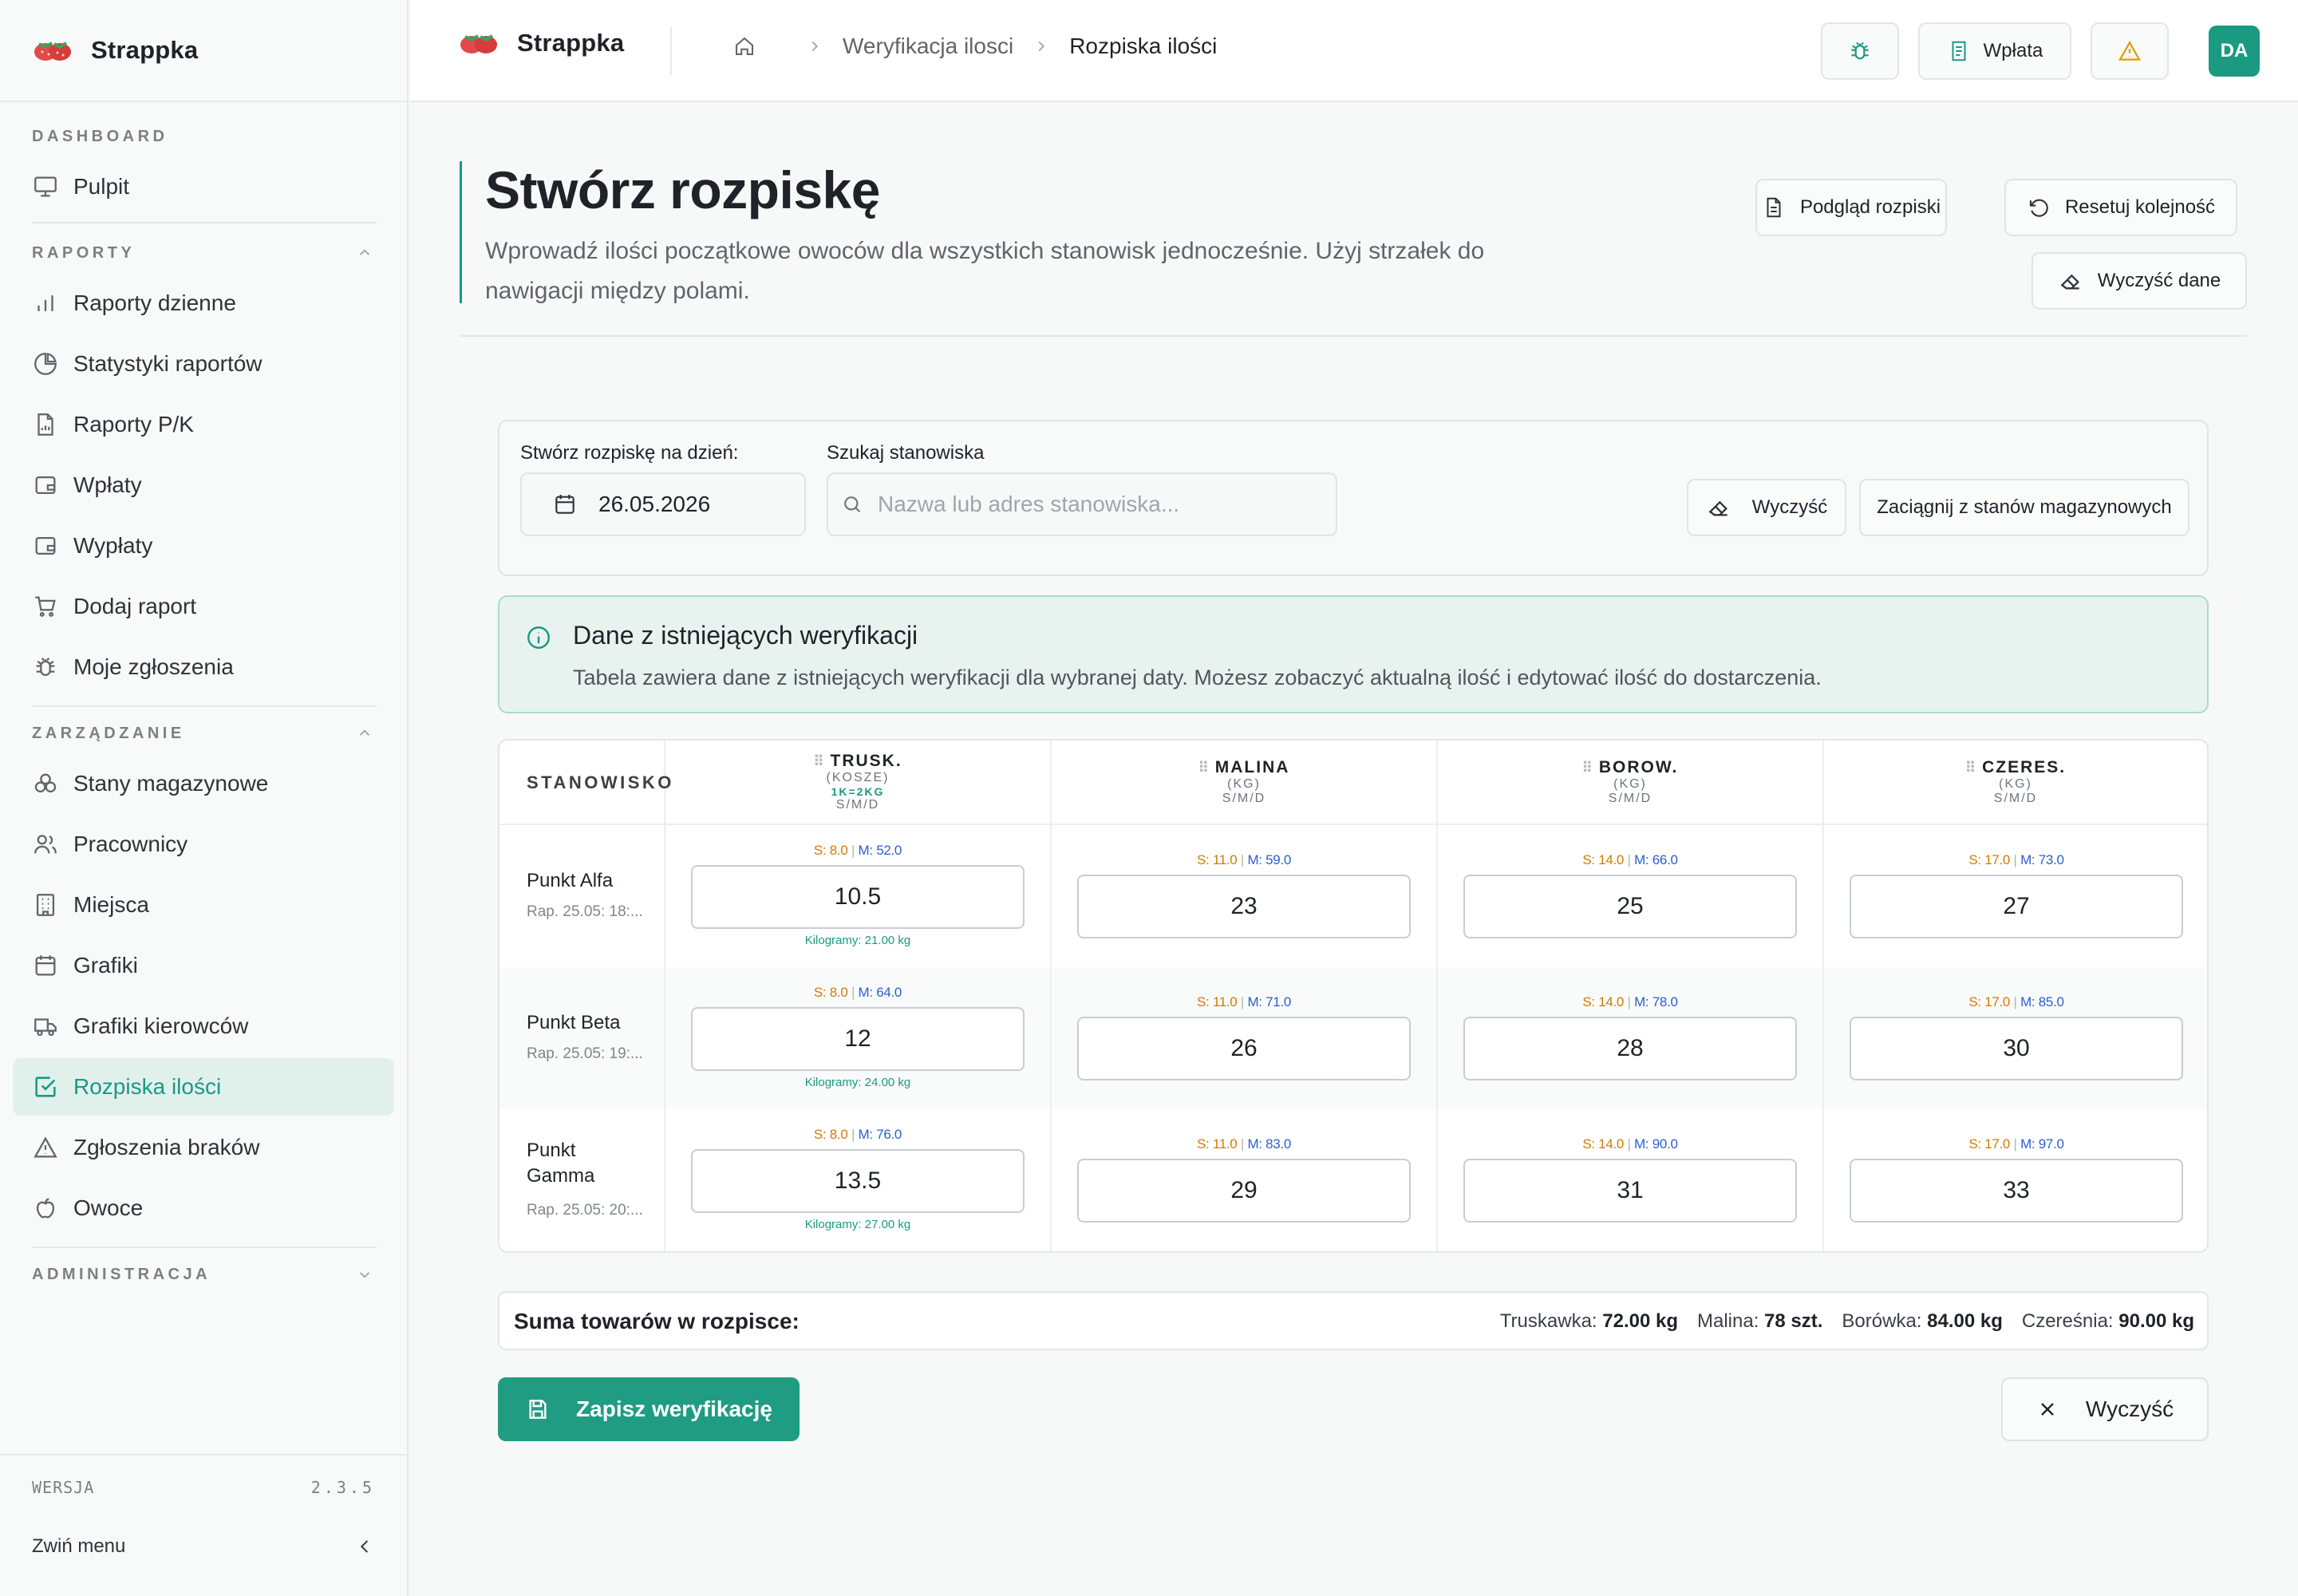  What do you see at coordinates (1631, 767) in the screenshot?
I see `column-name: ⠿ BOROW.` at bounding box center [1631, 767].